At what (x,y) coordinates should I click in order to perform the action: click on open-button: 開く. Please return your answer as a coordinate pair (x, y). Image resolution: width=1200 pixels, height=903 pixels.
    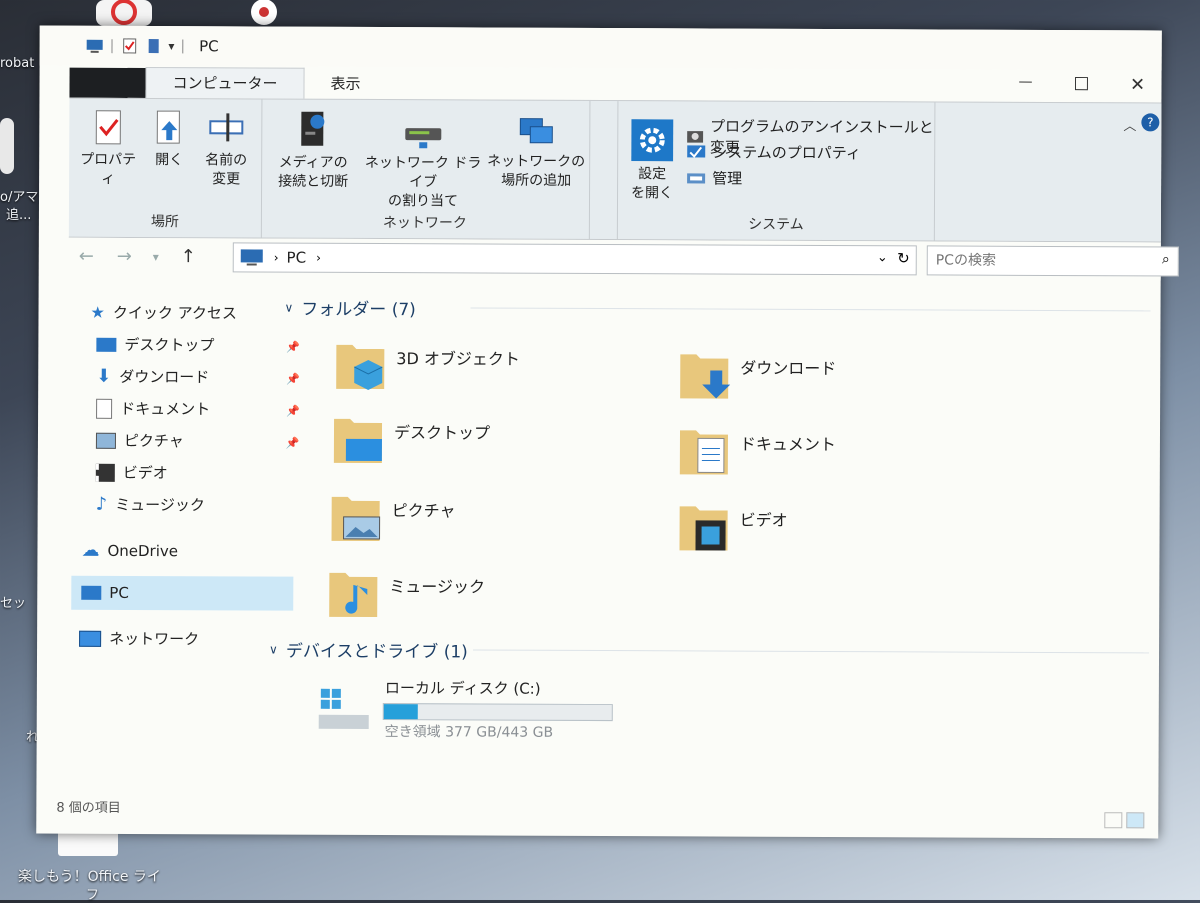
    Looking at the image, I should click on (169, 139).